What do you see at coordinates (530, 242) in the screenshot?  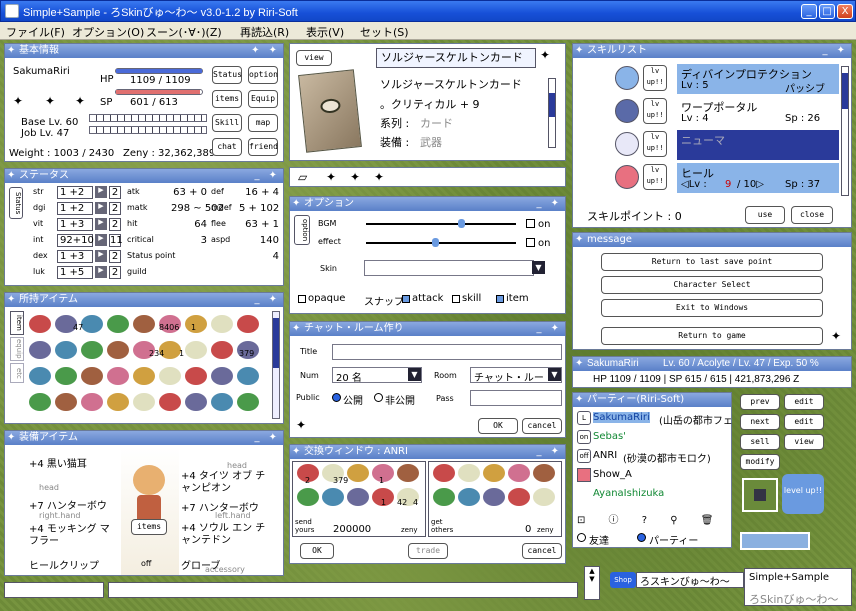 I see `effect-checkbox` at bounding box center [530, 242].